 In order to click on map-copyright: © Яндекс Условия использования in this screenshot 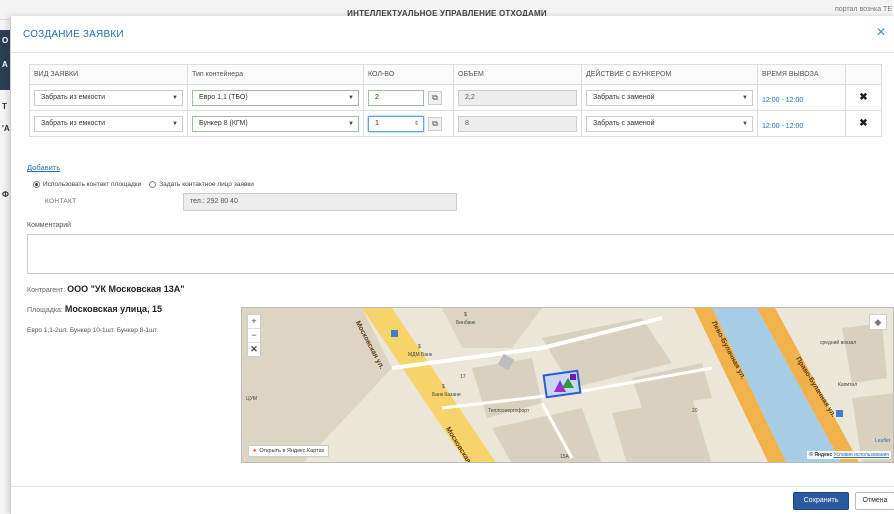, I will do `click(849, 455)`.